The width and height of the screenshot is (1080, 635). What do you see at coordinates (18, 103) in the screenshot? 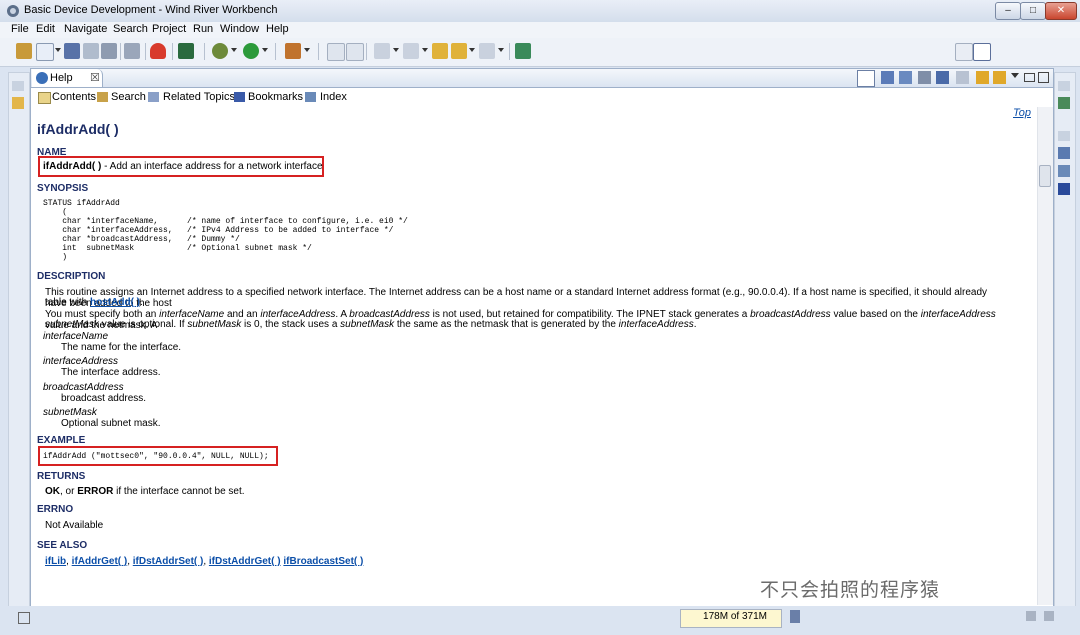
I see `project-explorer-icon` at bounding box center [18, 103].